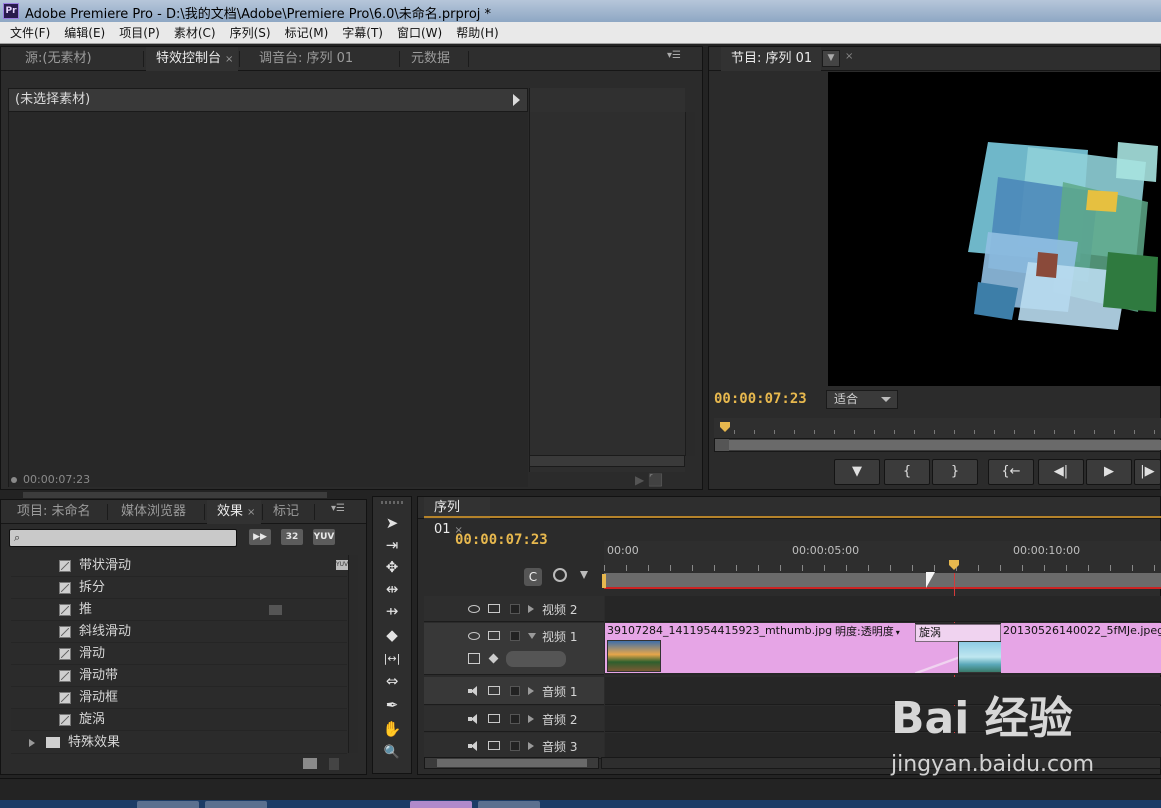  What do you see at coordinates (179, 743) in the screenshot?
I see `effect-folder-special-effects: 特殊效果` at bounding box center [179, 743].